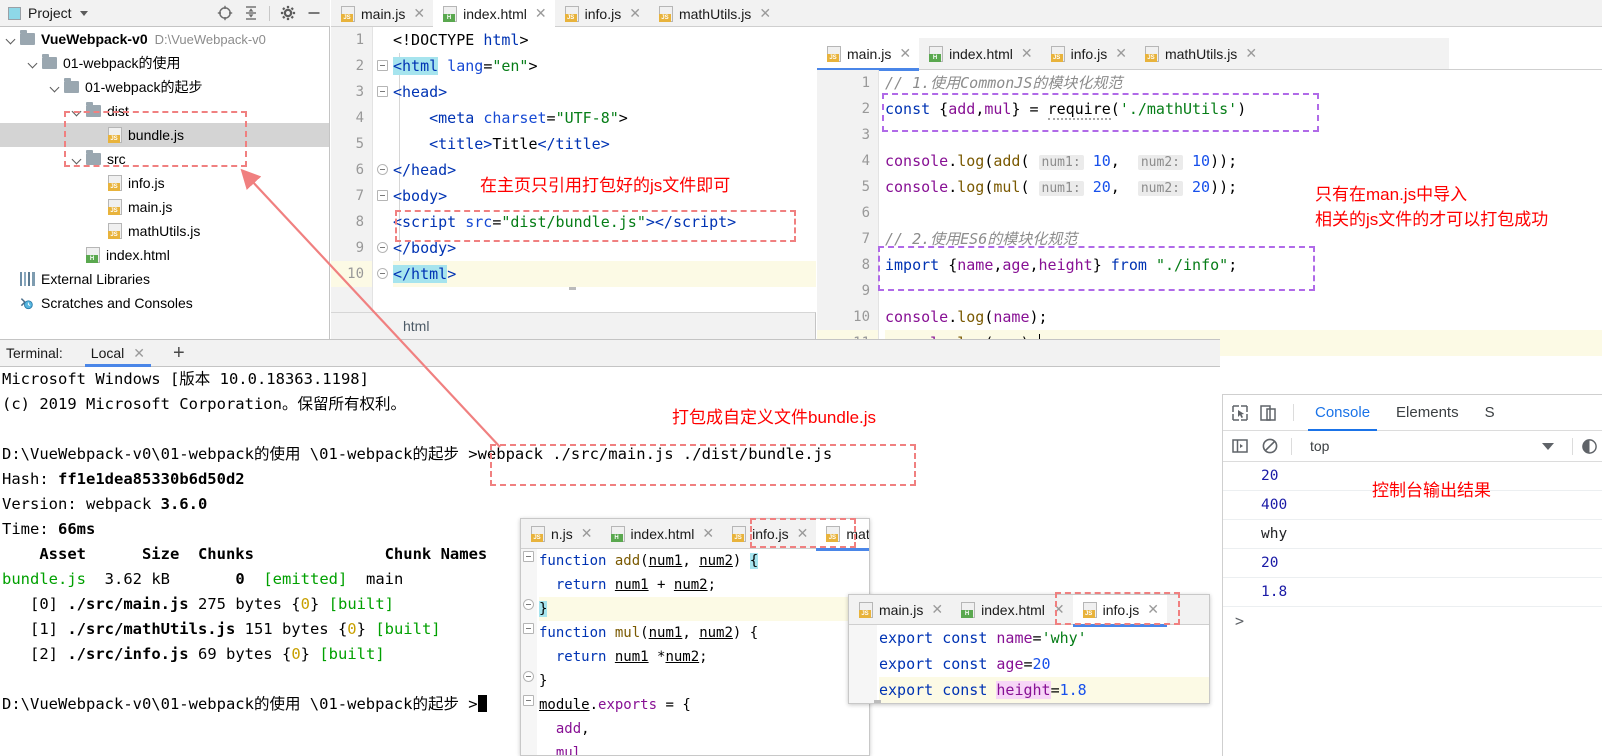 This screenshot has height=756, width=1602. What do you see at coordinates (150, 207) in the screenshot?
I see `tree-item-label: main.js` at bounding box center [150, 207].